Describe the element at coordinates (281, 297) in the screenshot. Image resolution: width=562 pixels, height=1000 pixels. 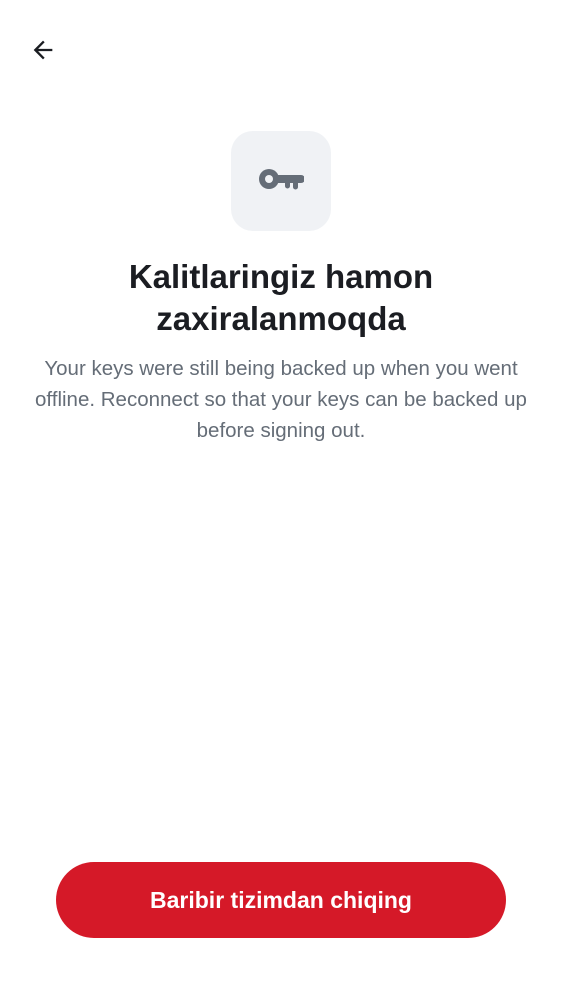
I see `page-title: Kalitlaringiz hamon zaxiralanmoqda` at that location.